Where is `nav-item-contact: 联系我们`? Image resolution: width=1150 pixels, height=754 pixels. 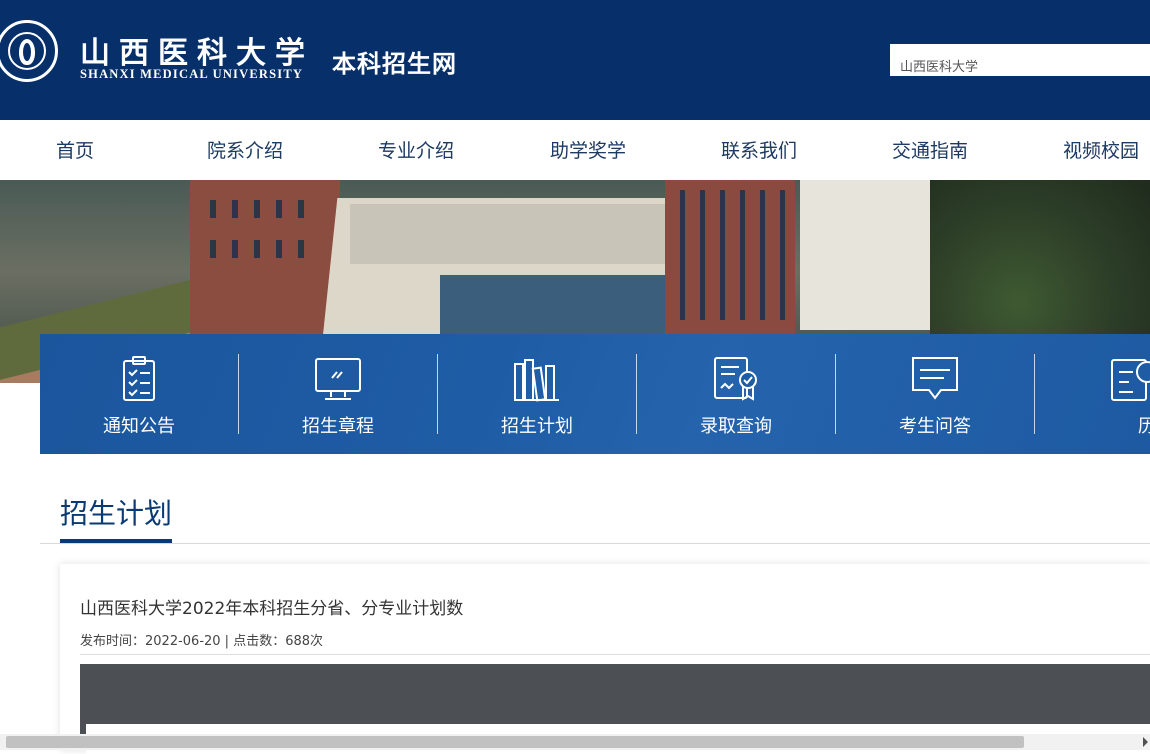
nav-item-contact: 联系我们 is located at coordinates (759, 150).